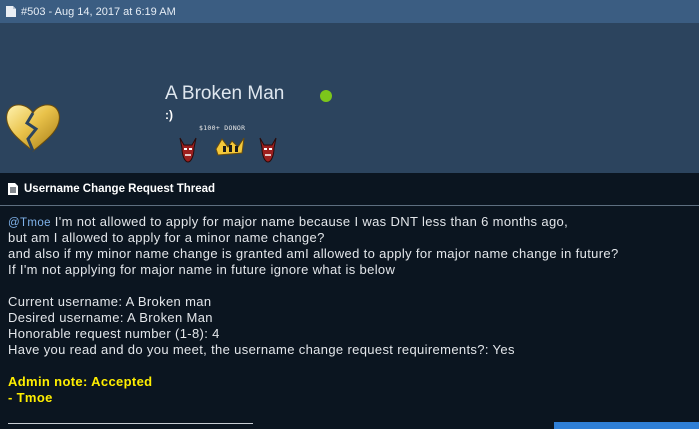 The width and height of the screenshot is (699, 429). I want to click on online-status-icon, so click(326, 96).